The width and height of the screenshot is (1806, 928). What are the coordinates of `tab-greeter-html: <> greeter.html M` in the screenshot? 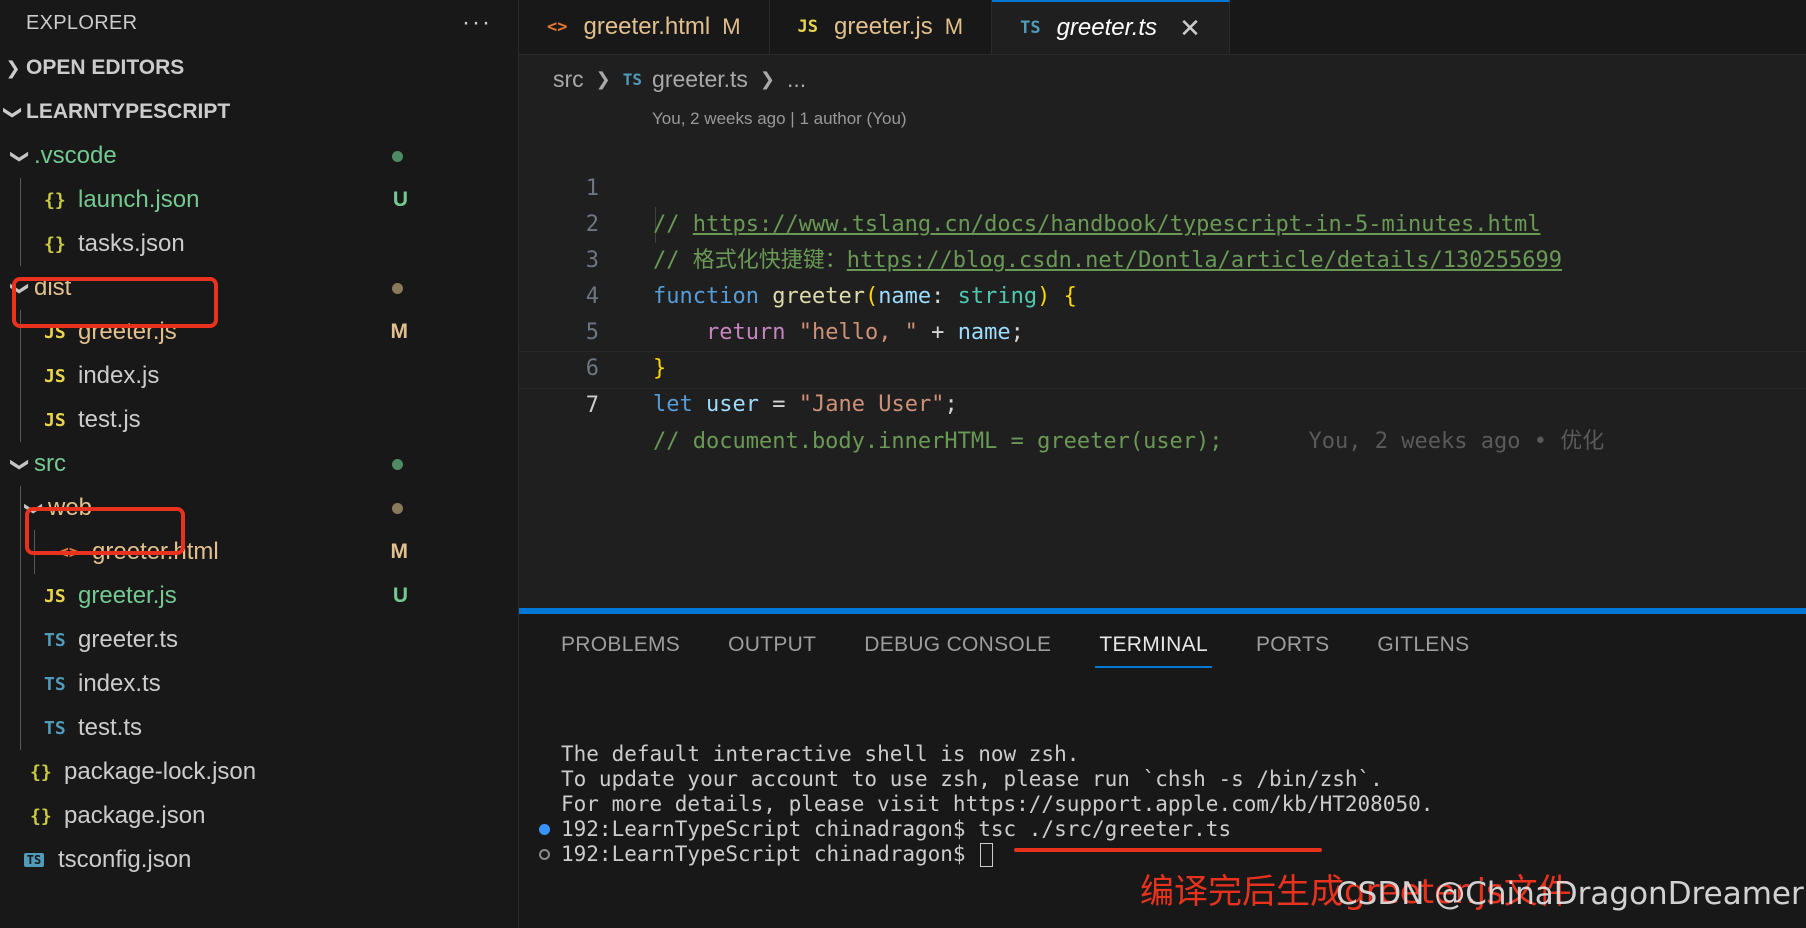 It's located at (644, 27).